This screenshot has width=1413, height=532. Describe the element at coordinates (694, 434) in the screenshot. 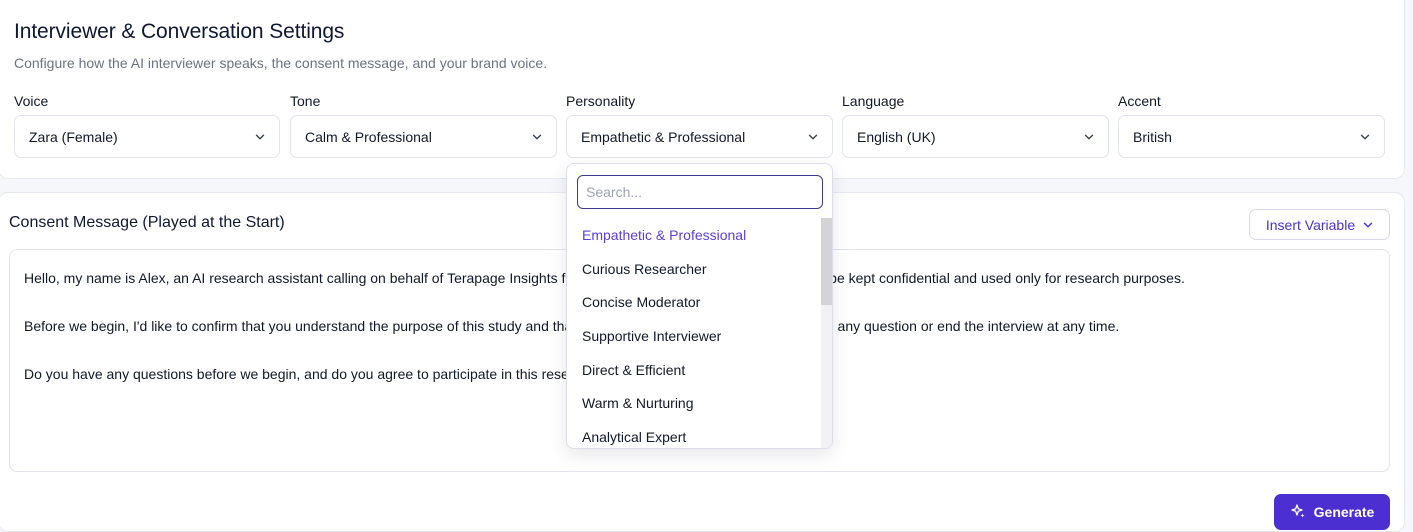

I see `personality-option: Analytical Expert` at that location.